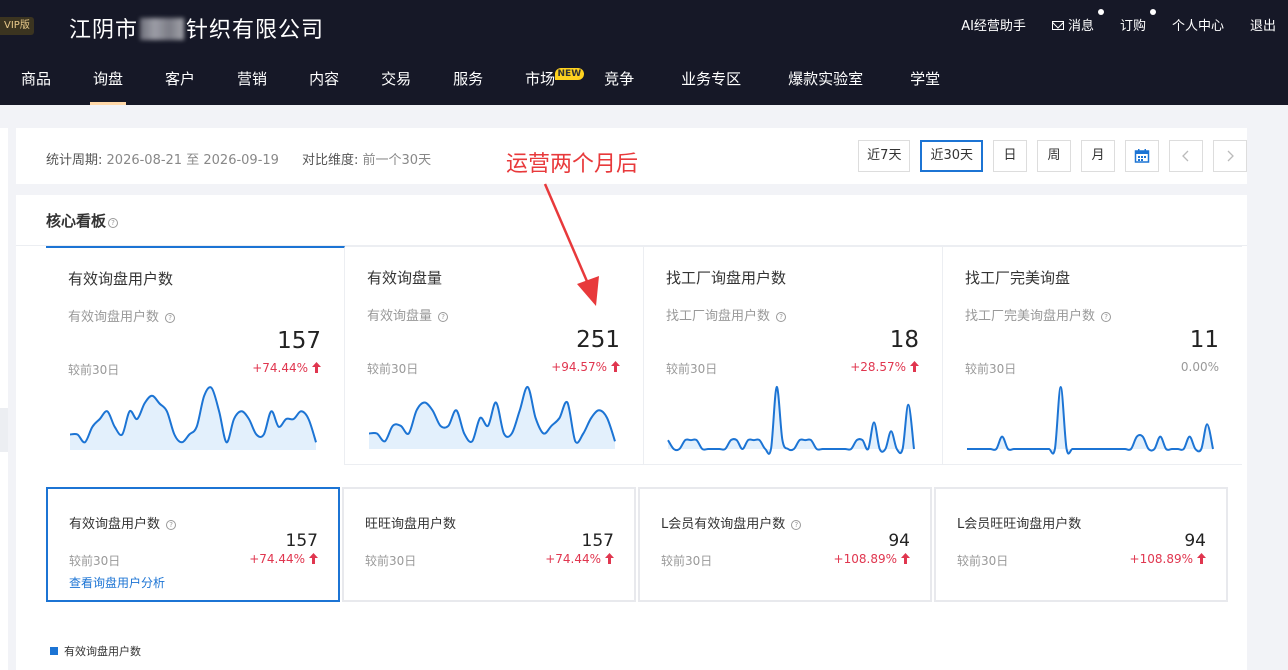 The height and width of the screenshot is (670, 1288). Describe the element at coordinates (793, 355) in the screenshot. I see `kpi-card: 找工厂询盘用户数 找工厂询盘用户数 ? 18 较前30日 +28.57%` at that location.